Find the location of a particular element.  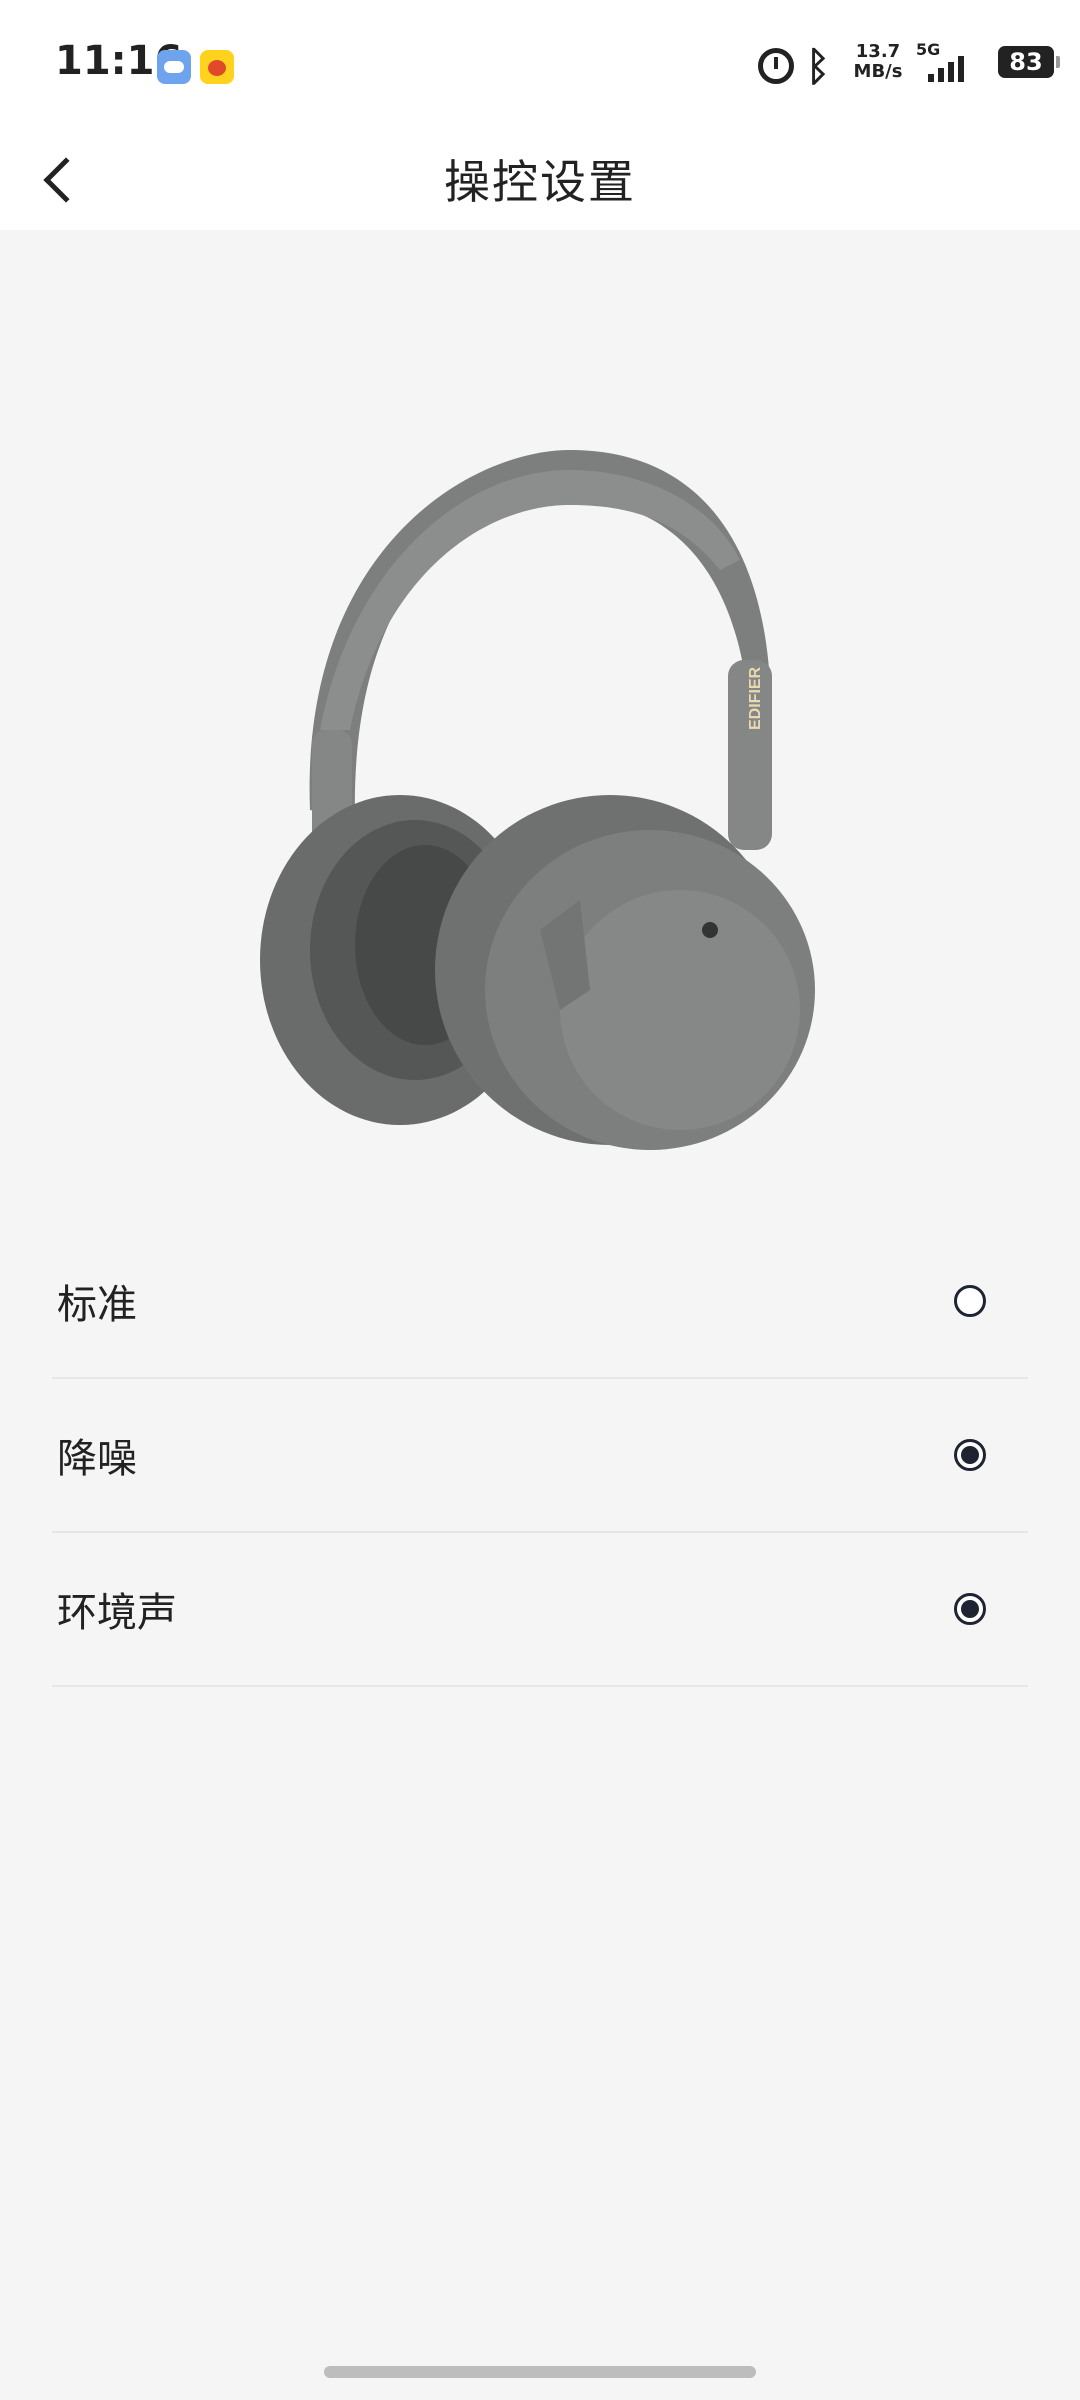

option-label: 降噪 is located at coordinates (97, 1459).